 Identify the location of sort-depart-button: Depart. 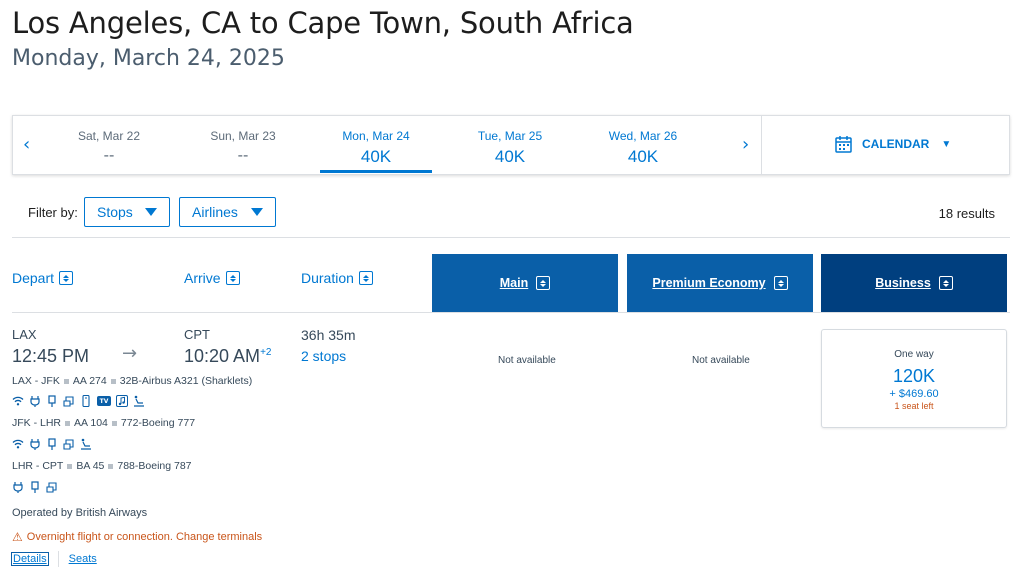
(43, 278).